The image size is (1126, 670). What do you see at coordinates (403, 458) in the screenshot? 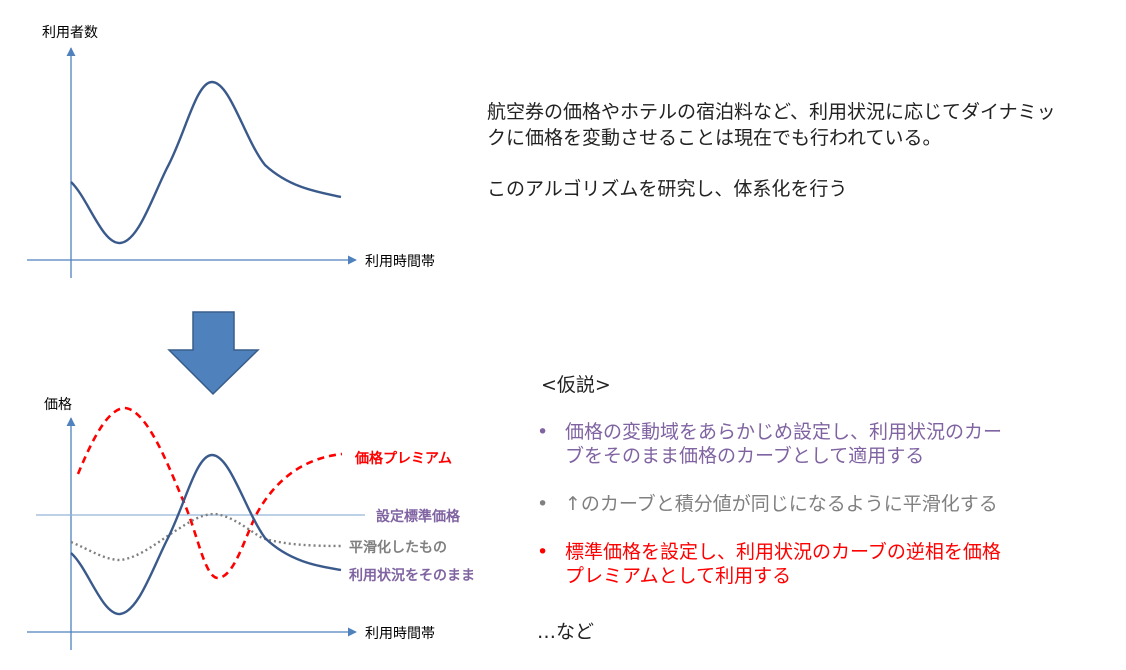
I see `legend-premium: 価格プレミアム` at bounding box center [403, 458].